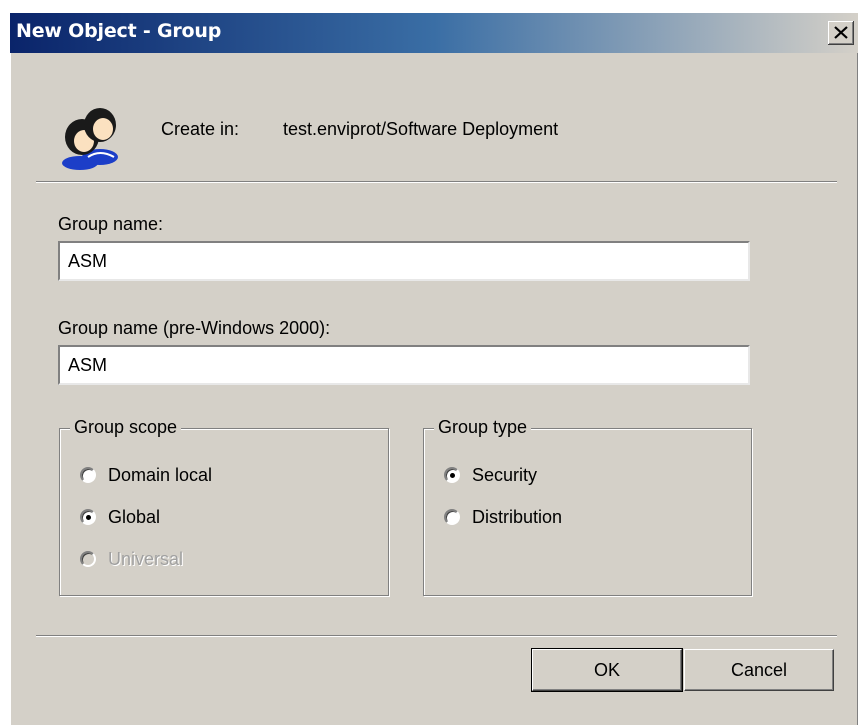 This screenshot has width=858, height=725. I want to click on radio-universal: Universal, so click(131, 559).